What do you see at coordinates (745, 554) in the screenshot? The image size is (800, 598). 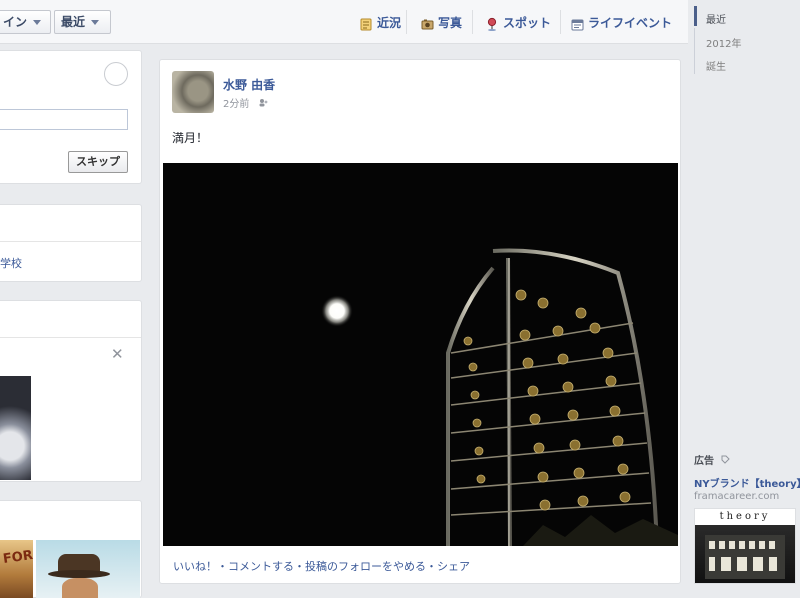 I see `ad-building-image` at bounding box center [745, 554].